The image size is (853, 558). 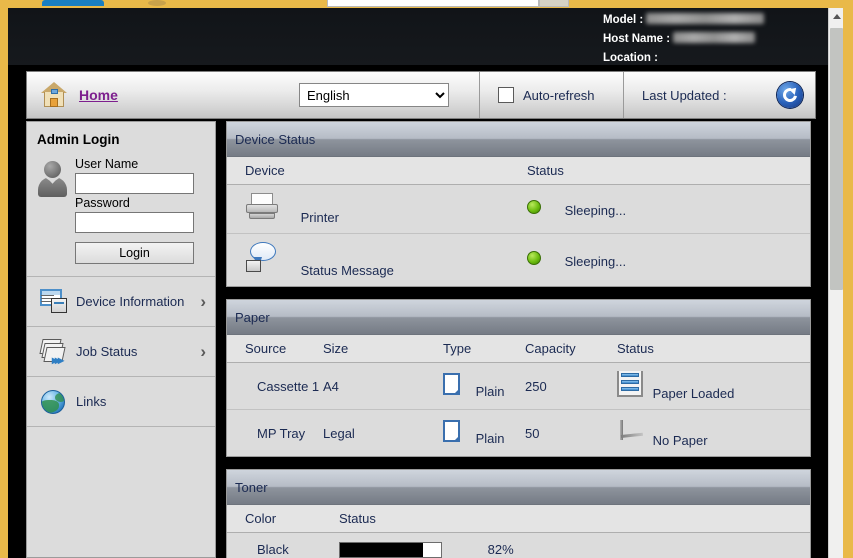 I want to click on column-header-source: Source, so click(x=275, y=349).